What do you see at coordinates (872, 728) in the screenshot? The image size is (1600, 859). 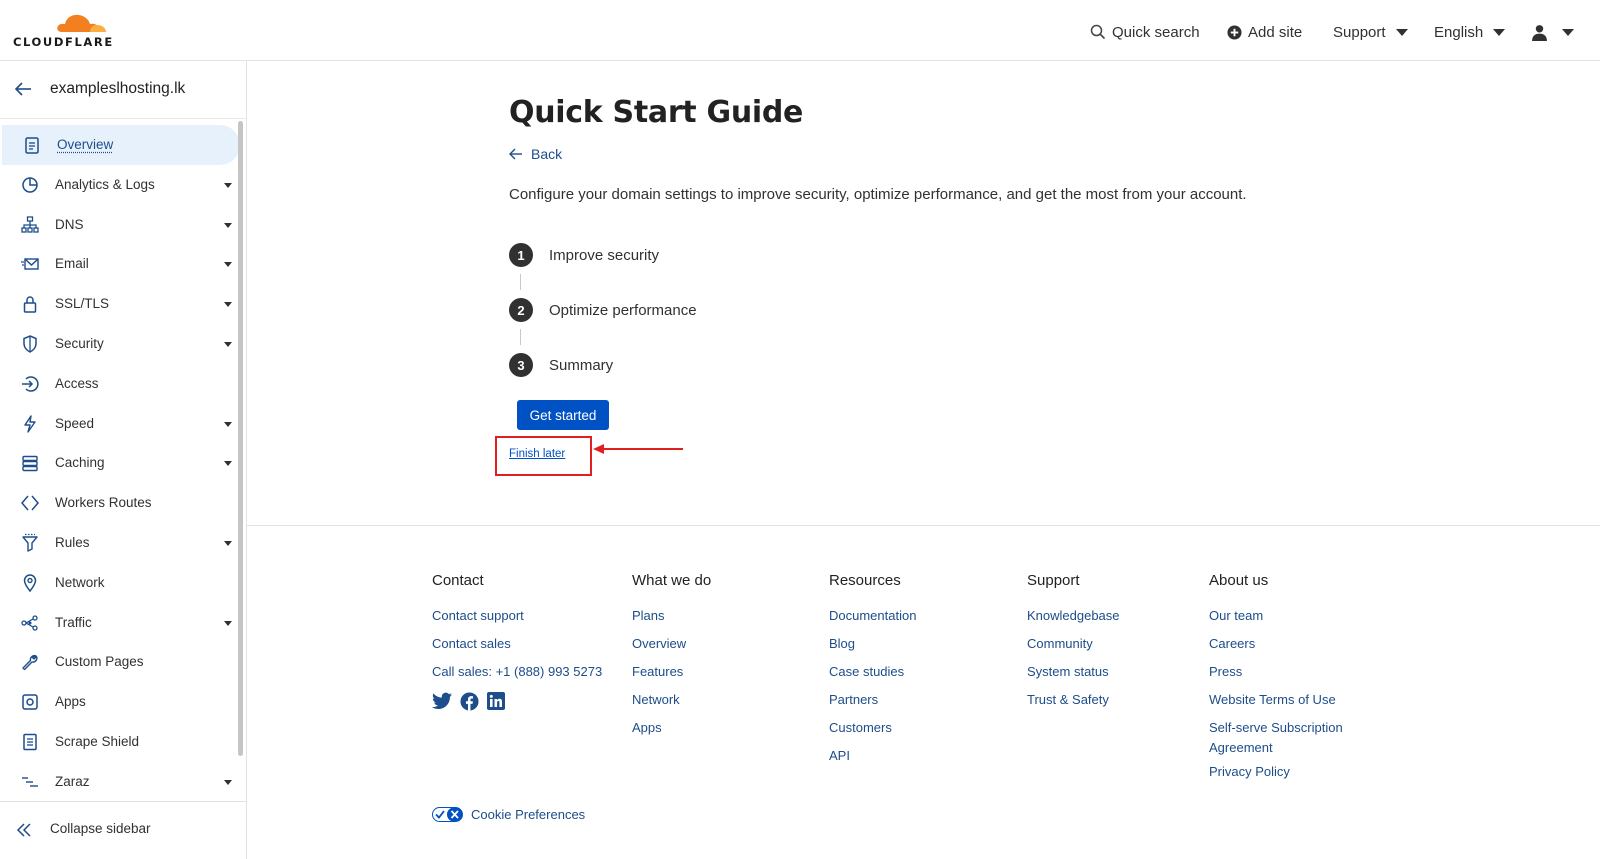 I see `footer-link: Customers` at bounding box center [872, 728].